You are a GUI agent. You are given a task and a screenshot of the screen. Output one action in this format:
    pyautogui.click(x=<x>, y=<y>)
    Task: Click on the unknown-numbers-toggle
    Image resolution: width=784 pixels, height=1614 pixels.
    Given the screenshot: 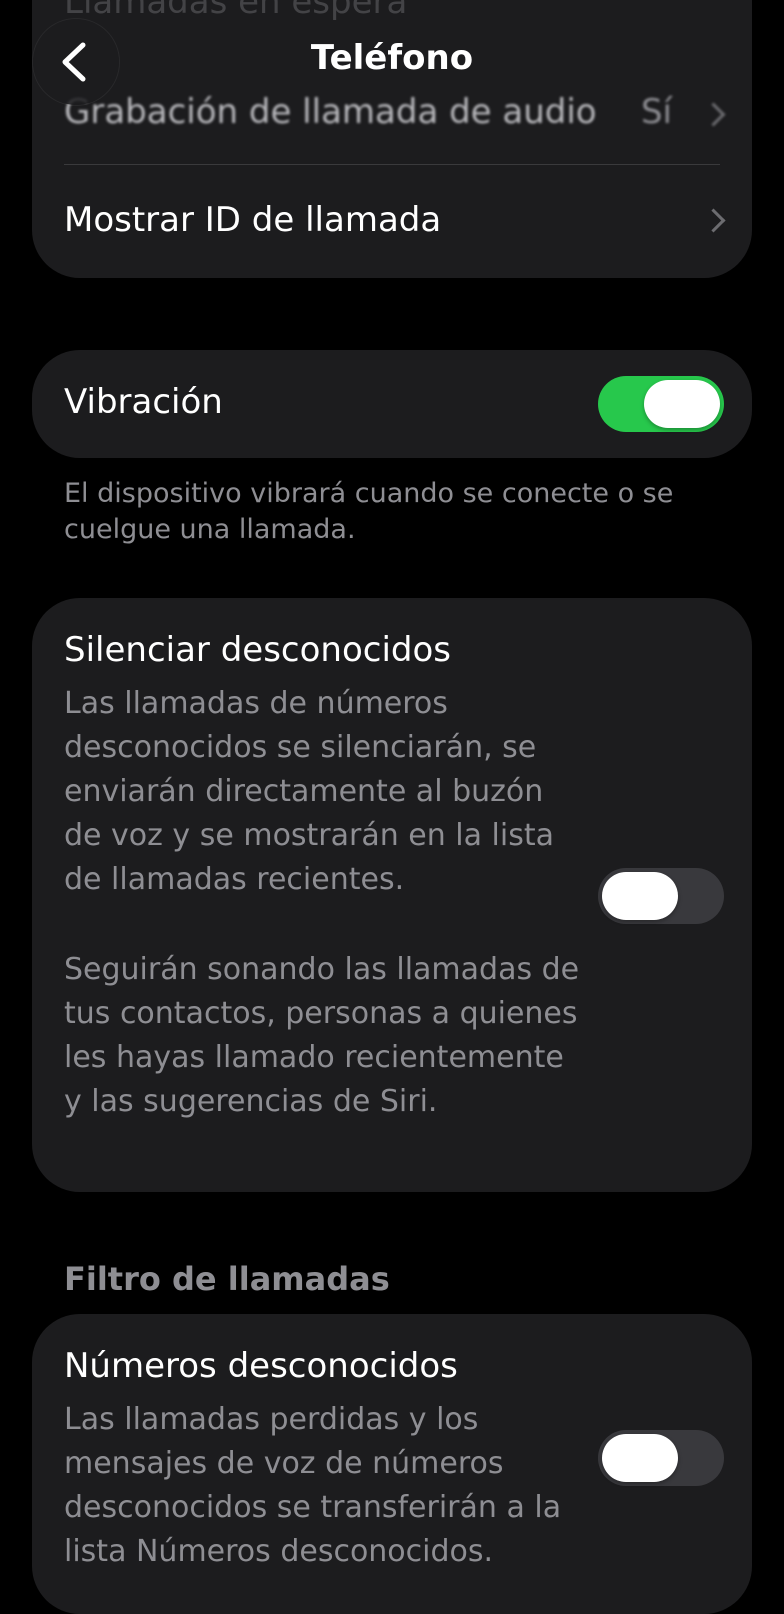 What is the action you would take?
    pyautogui.click(x=661, y=1458)
    